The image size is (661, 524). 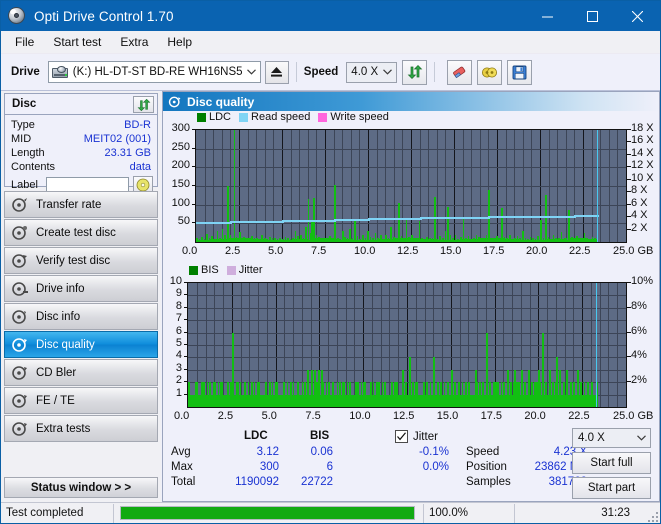 I want to click on status-window-button: Status window > >, so click(x=81, y=487).